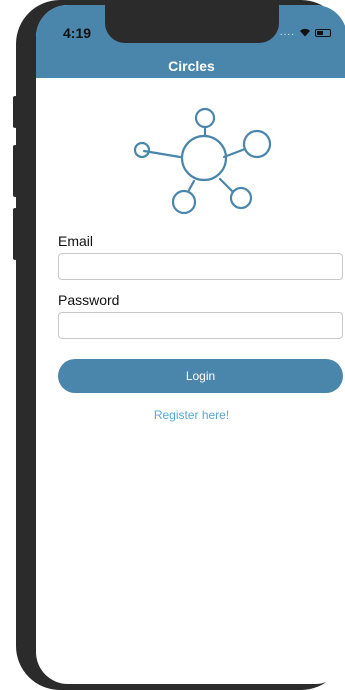 Image resolution: width=345 pixels, height=690 pixels. I want to click on nav-bar: 4:19 .... Circles, so click(190, 41).